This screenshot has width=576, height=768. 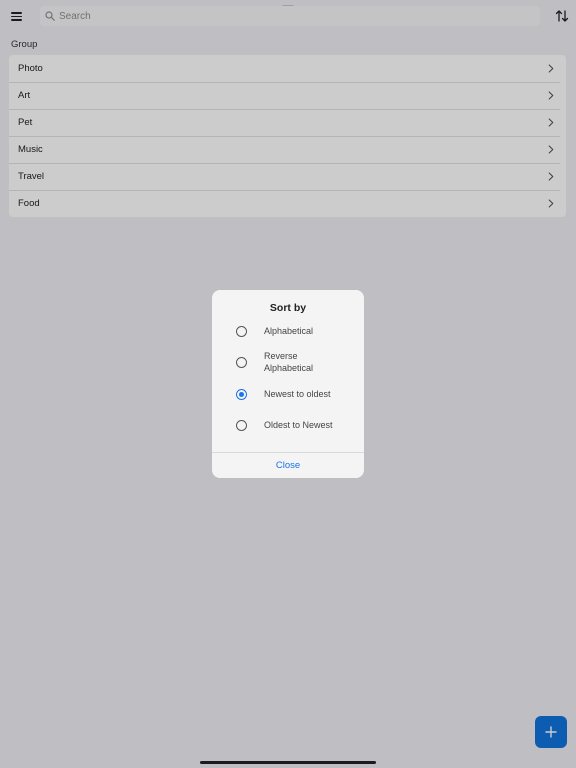 I want to click on sort-option-newest-to-oldest: Newest to oldest, so click(x=296, y=394).